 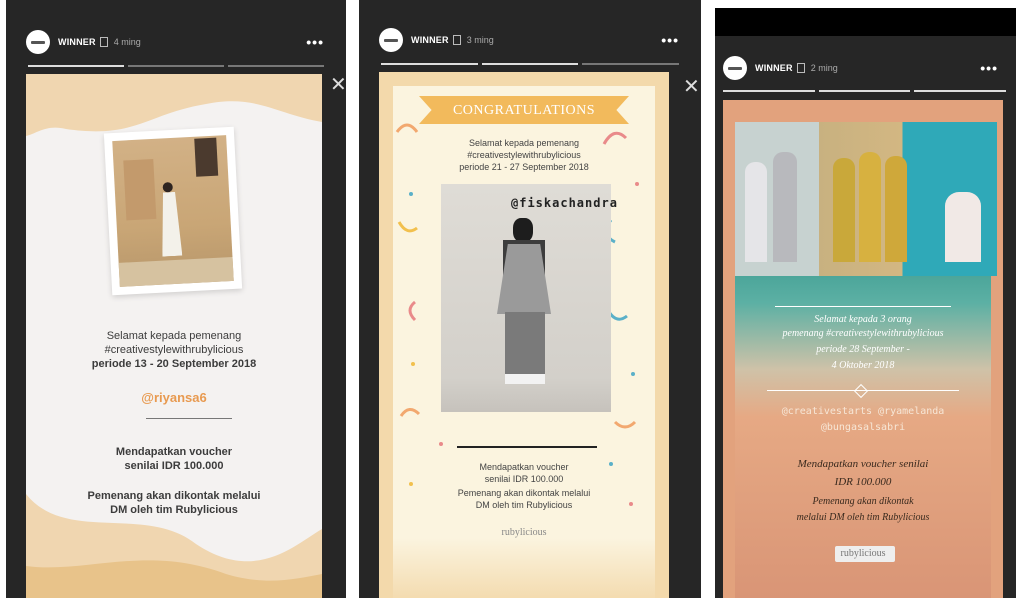 I want to click on winner-handles: @creativestarts @ryamelanda, so click(x=863, y=411).